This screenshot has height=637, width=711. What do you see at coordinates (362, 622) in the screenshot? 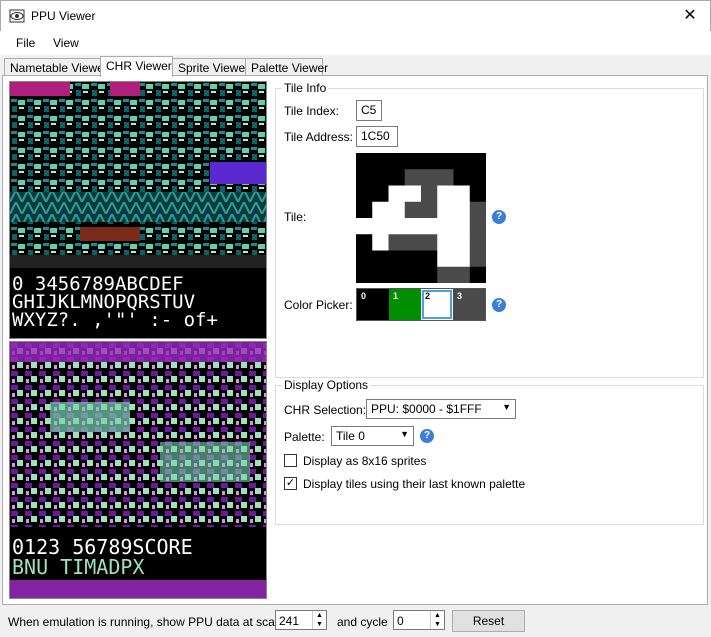
I see `cycle-label: and cycle` at bounding box center [362, 622].